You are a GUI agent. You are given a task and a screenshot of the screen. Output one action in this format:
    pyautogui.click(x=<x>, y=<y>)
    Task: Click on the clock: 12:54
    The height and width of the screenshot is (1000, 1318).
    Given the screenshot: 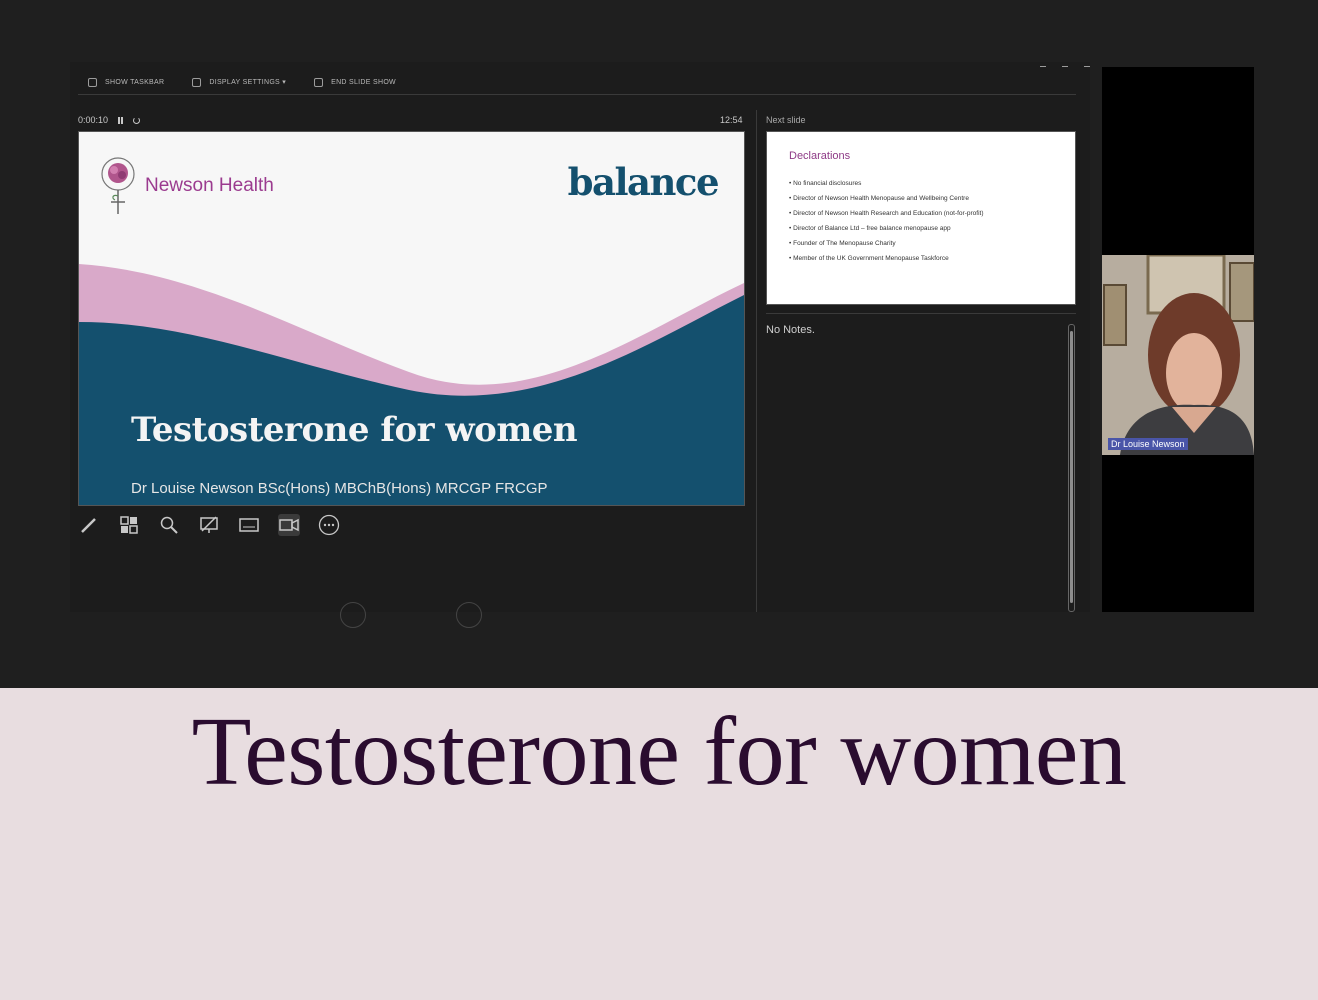 What is the action you would take?
    pyautogui.click(x=731, y=120)
    